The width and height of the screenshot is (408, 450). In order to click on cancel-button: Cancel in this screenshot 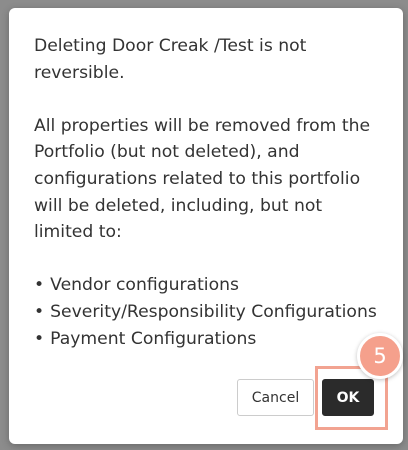, I will do `click(275, 397)`.